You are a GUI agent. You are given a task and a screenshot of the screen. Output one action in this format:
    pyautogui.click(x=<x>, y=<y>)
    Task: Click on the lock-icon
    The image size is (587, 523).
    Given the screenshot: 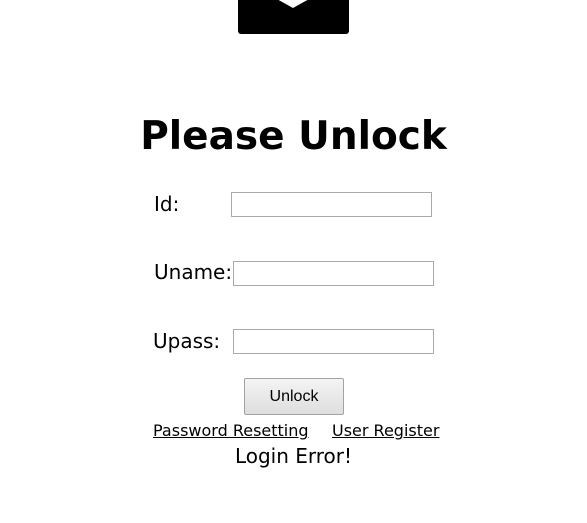 What is the action you would take?
    pyautogui.click(x=293, y=17)
    